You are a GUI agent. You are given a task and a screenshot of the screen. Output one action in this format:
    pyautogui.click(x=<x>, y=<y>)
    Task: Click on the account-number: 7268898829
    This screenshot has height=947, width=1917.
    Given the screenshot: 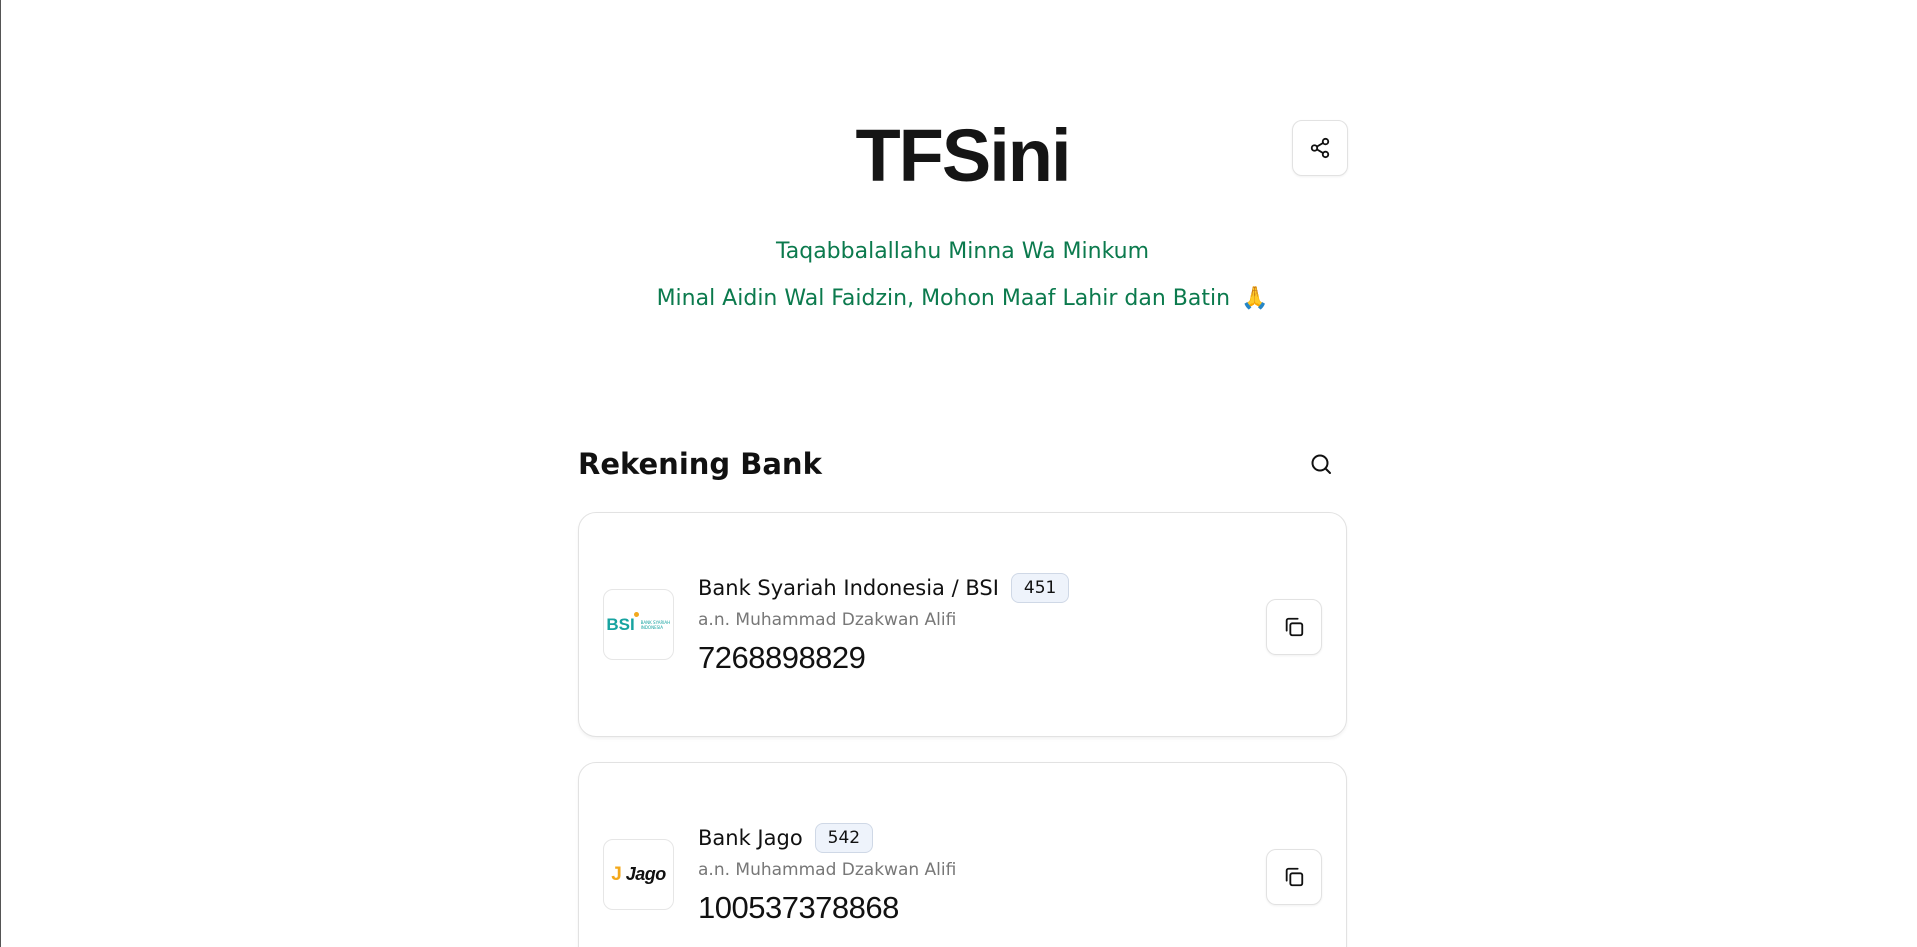 What is the action you would take?
    pyautogui.click(x=782, y=657)
    